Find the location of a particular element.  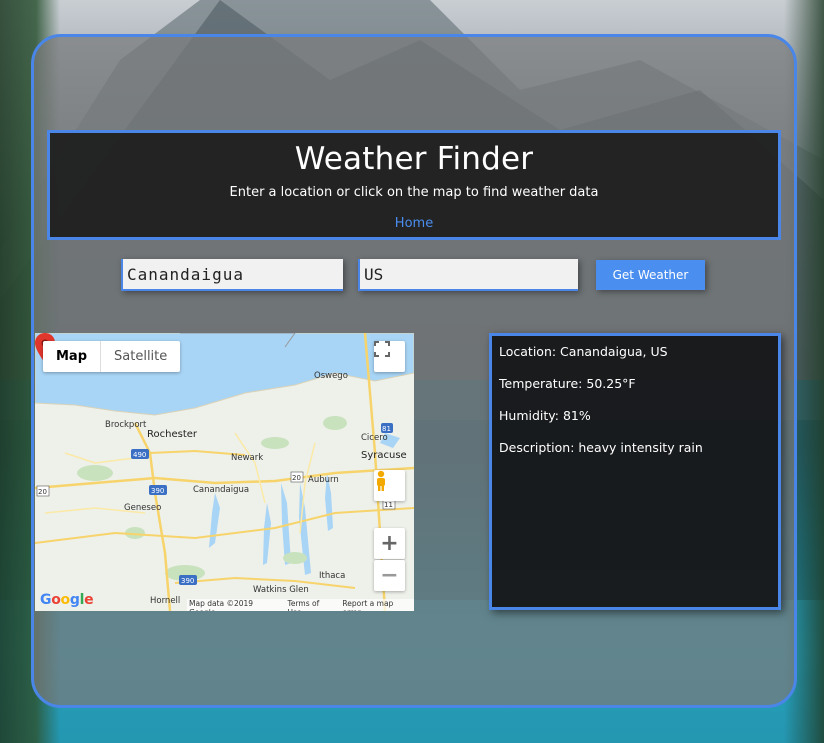

report-map-error-link: Report a map error is located at coordinates (377, 605).